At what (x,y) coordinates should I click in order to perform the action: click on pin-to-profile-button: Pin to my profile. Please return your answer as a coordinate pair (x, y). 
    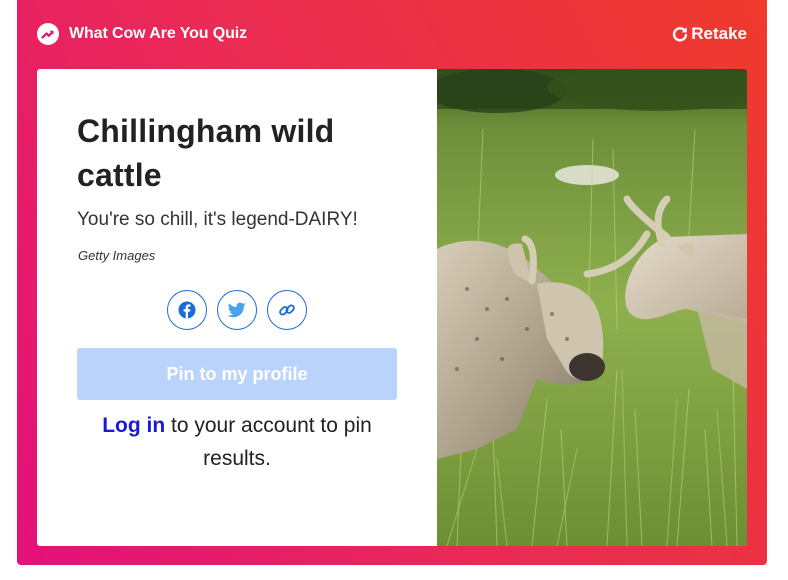
    Looking at the image, I should click on (237, 374).